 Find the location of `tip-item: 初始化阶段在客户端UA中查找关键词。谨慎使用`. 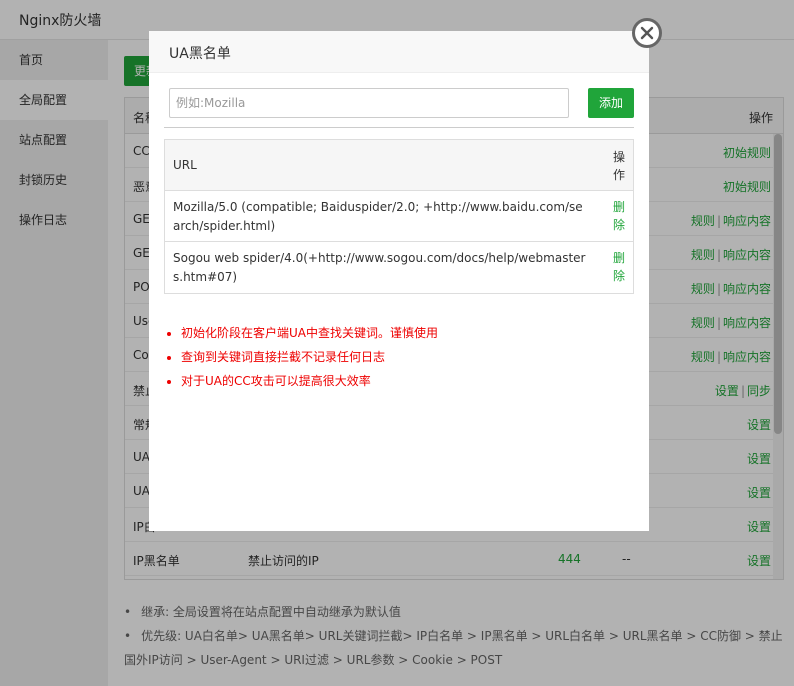

tip-item: 初始化阶段在客户端UA中查找关键词。谨慎使用 is located at coordinates (302, 333).